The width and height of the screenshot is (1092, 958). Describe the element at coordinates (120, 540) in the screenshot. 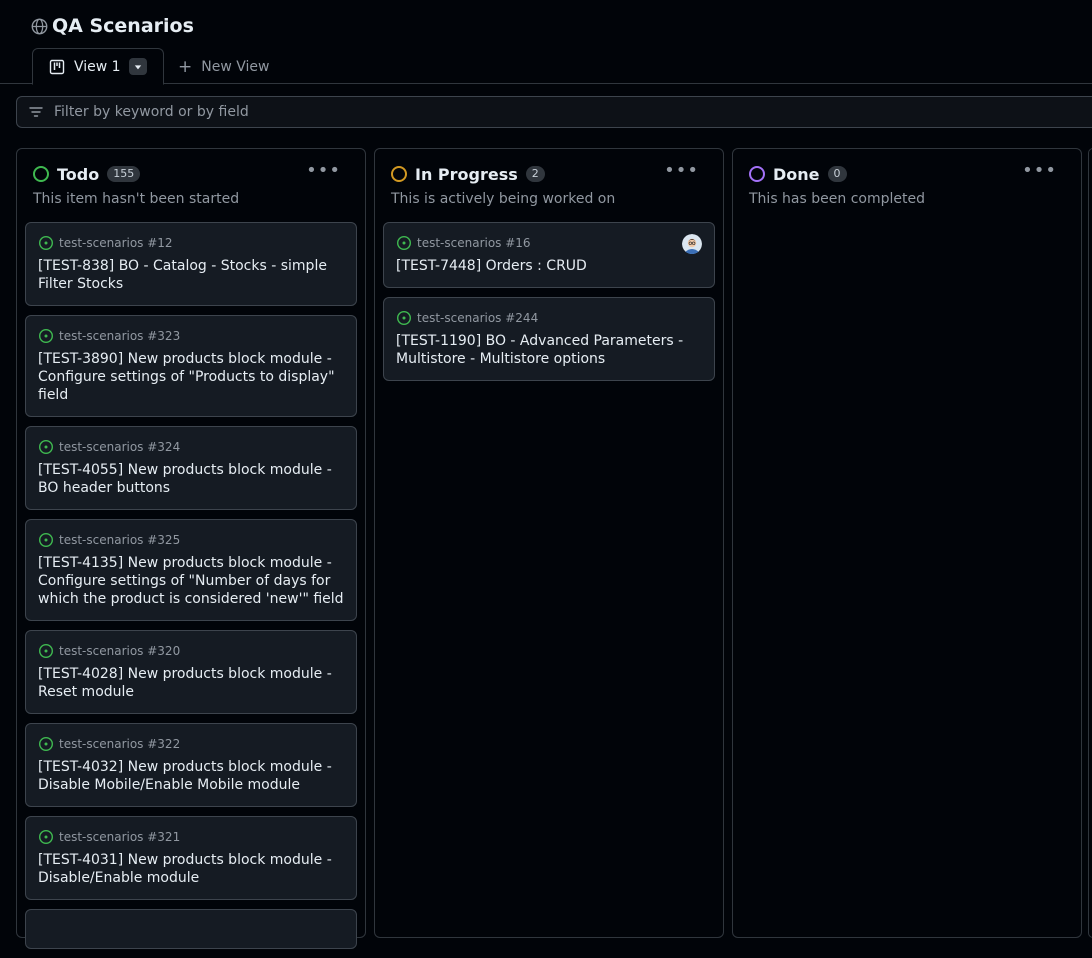

I see `card-meta: test-scenarios #325` at that location.